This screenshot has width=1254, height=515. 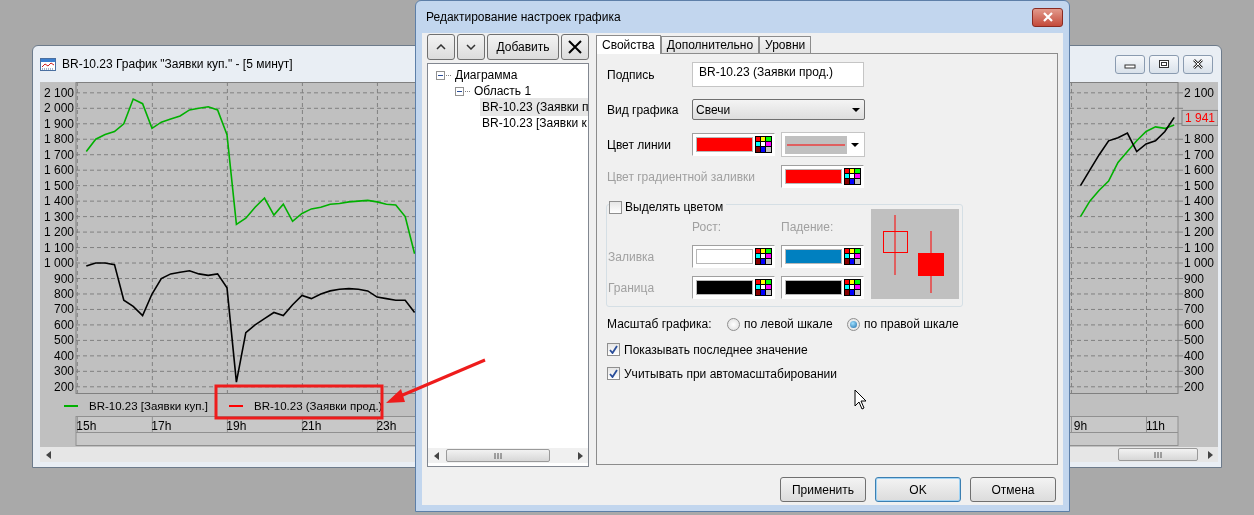 I want to click on maximize-button, so click(x=1164, y=64).